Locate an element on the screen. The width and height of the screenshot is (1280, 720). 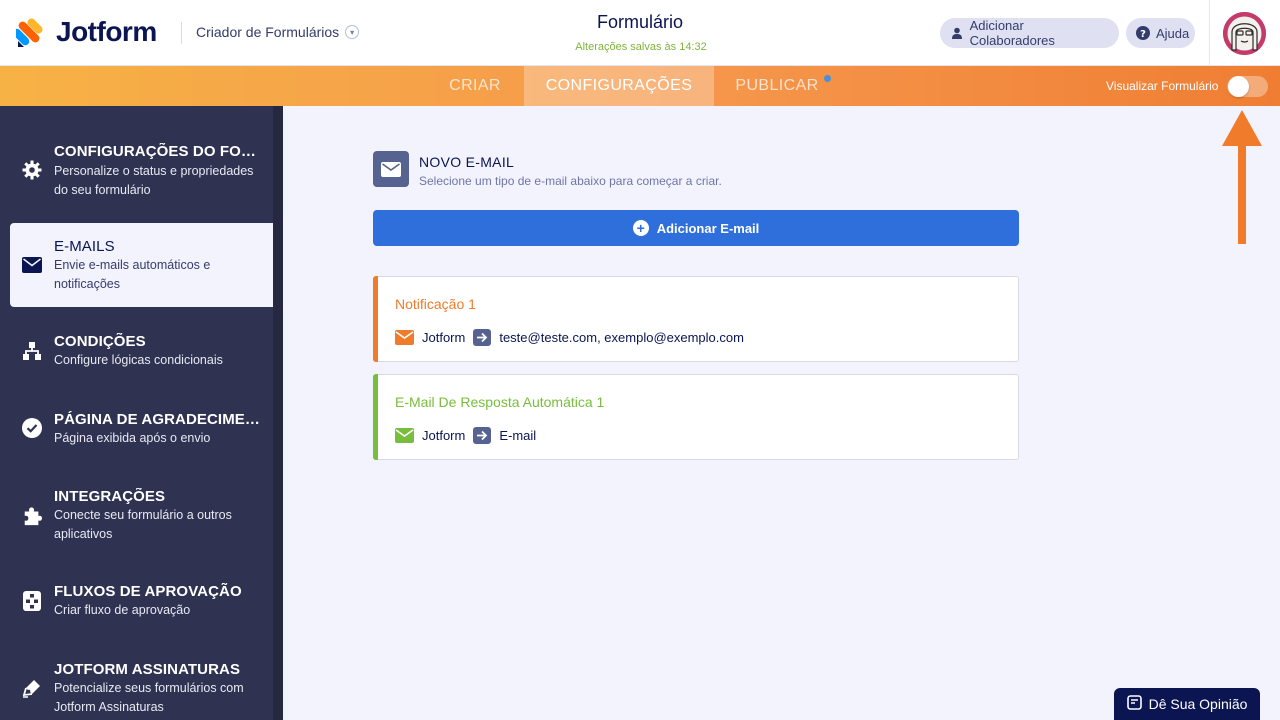
conditions-icon is located at coordinates (32, 351).